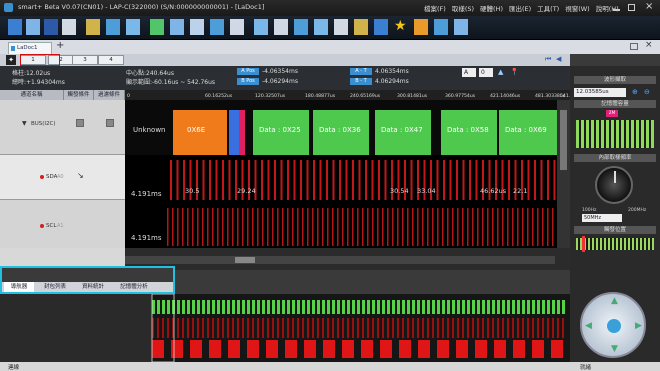 The image size is (660, 371). Describe the element at coordinates (237, 27) in the screenshot. I see `copy-icon` at that location.